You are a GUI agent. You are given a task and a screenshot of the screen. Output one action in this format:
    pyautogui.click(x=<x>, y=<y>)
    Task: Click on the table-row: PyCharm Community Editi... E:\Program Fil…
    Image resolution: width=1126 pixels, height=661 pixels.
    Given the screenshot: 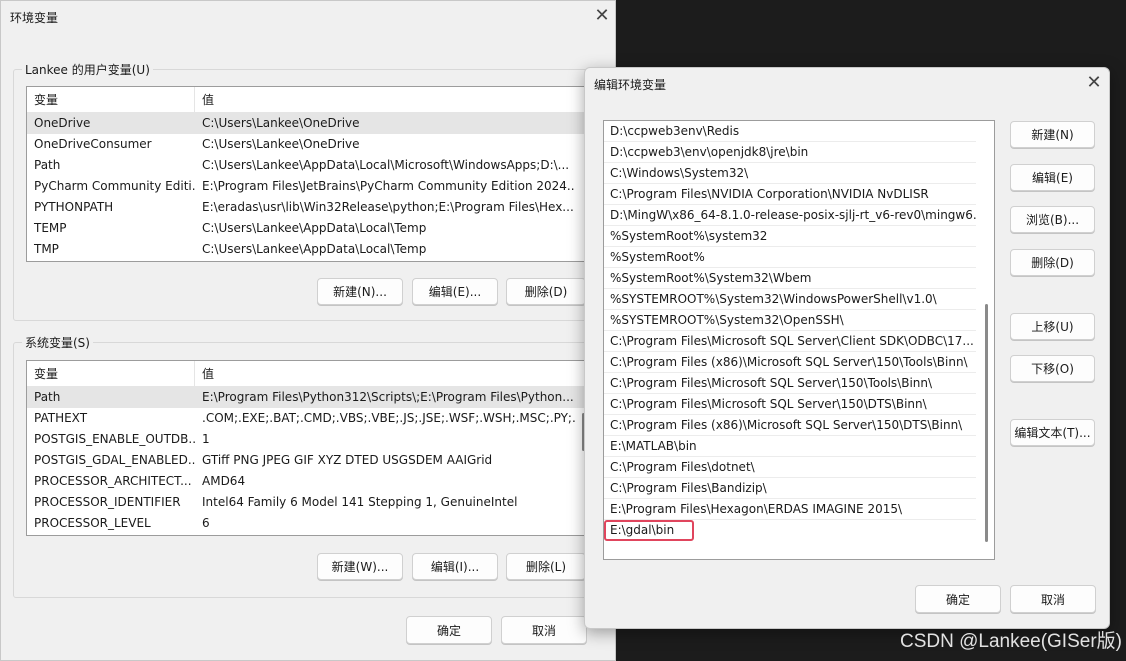 What is the action you would take?
    pyautogui.click(x=306, y=186)
    